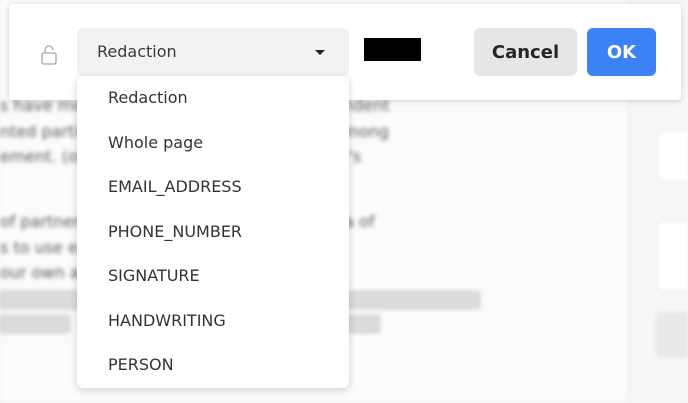 The height and width of the screenshot is (403, 688). Describe the element at coordinates (141, 364) in the screenshot. I see `dropdown-option-person: PERSON` at that location.